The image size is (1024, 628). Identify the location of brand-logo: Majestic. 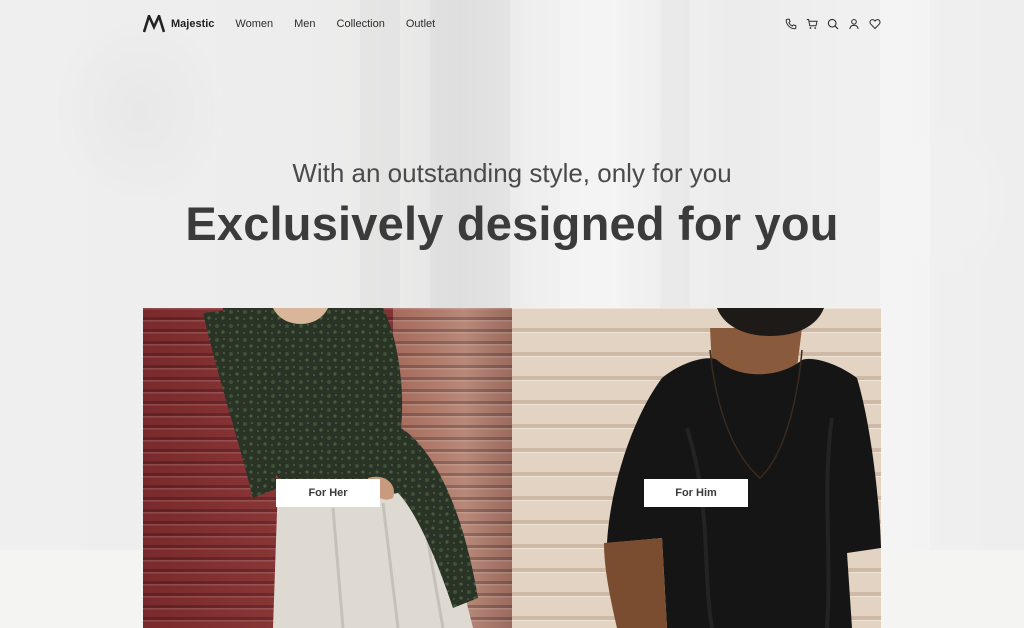
(178, 24).